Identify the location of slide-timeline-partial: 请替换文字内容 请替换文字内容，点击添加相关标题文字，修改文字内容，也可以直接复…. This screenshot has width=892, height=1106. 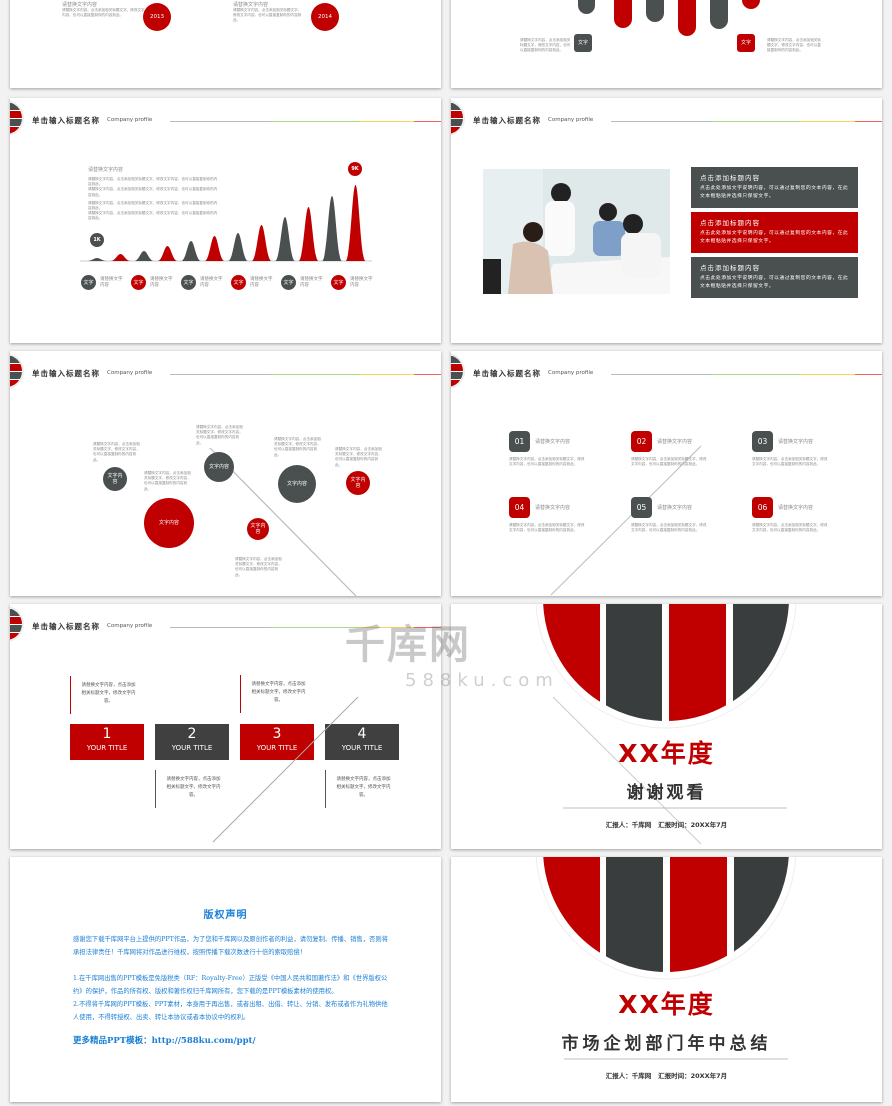
(225, 44).